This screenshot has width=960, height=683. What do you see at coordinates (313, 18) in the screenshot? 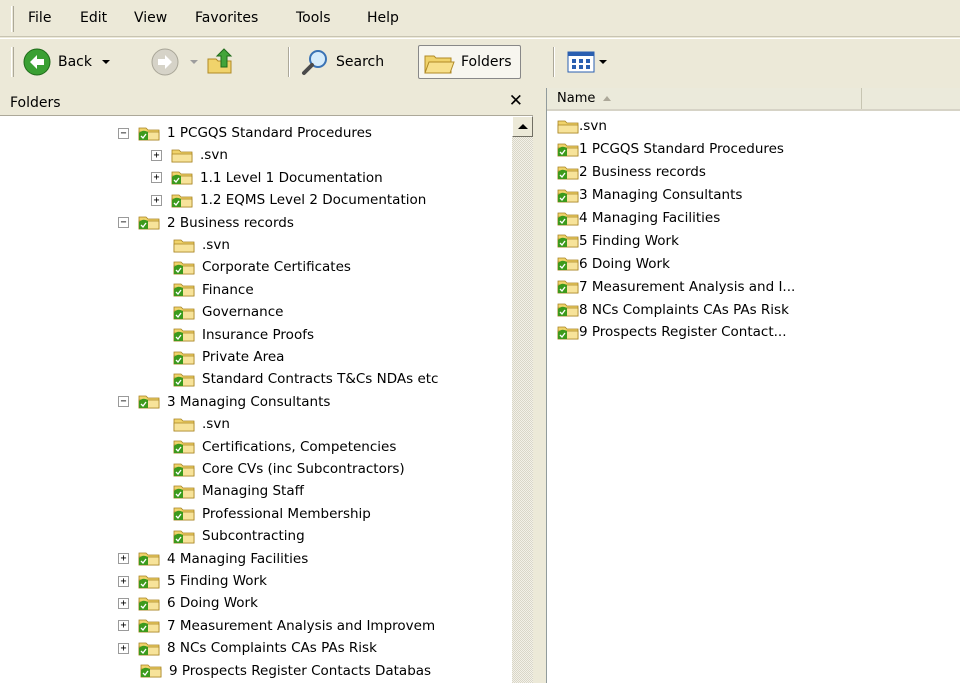
I see `menu-tools: Tools` at bounding box center [313, 18].